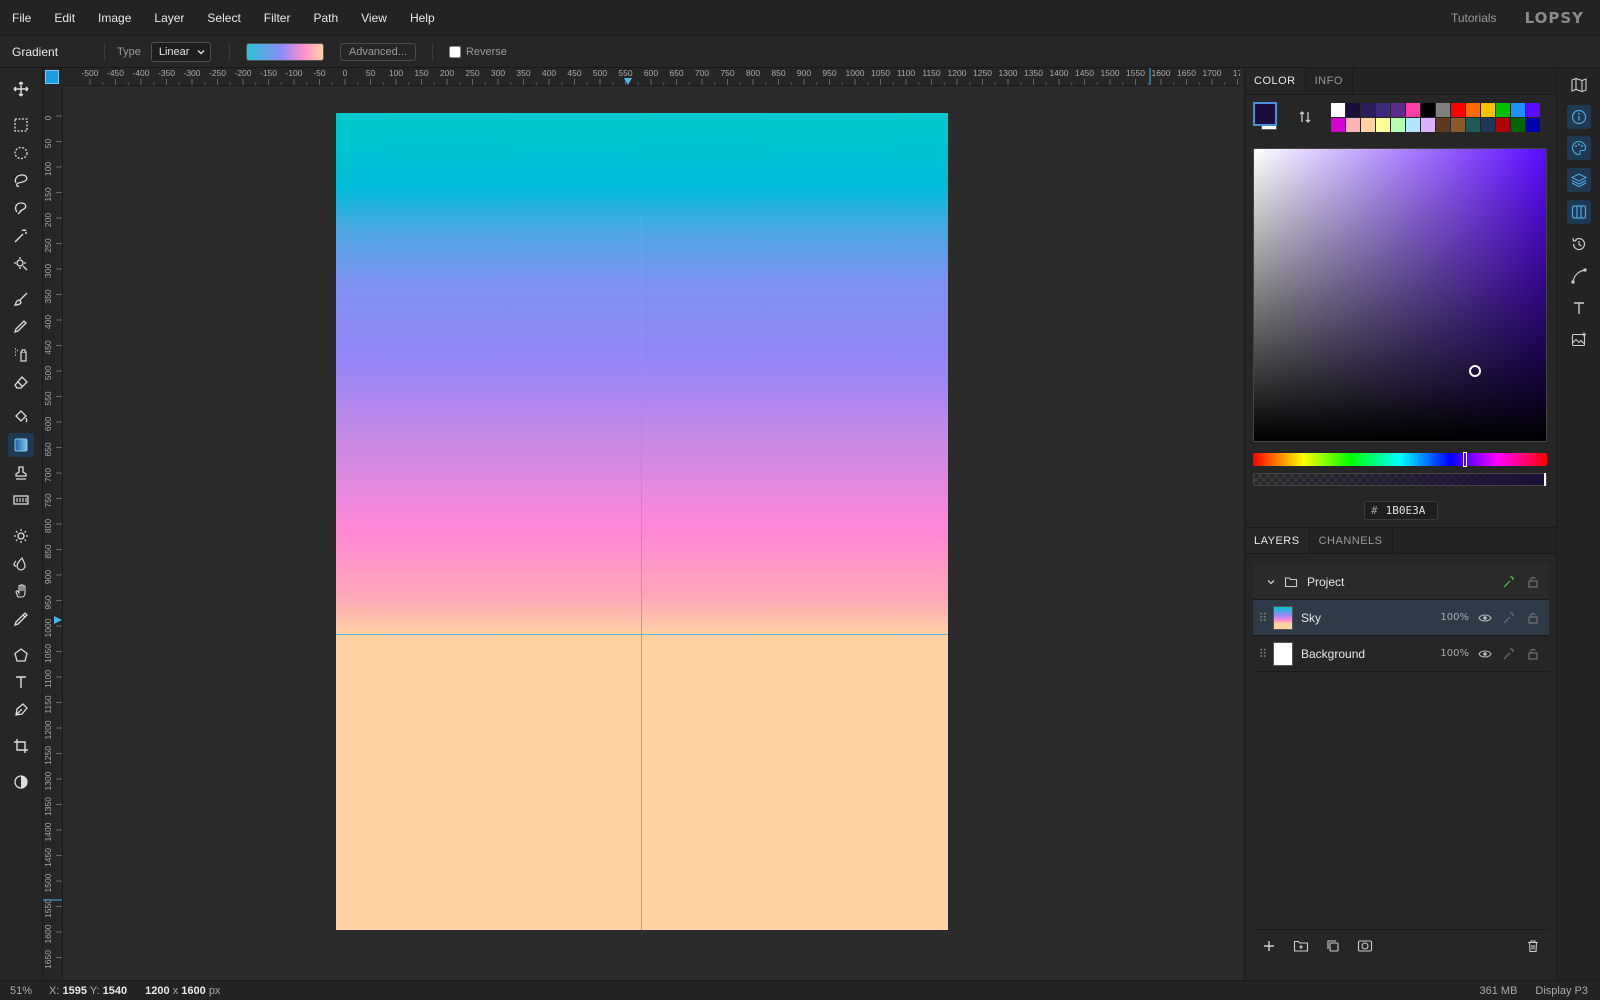 This screenshot has width=1600, height=1000. What do you see at coordinates (21, 746) in the screenshot?
I see `crop-icon` at bounding box center [21, 746].